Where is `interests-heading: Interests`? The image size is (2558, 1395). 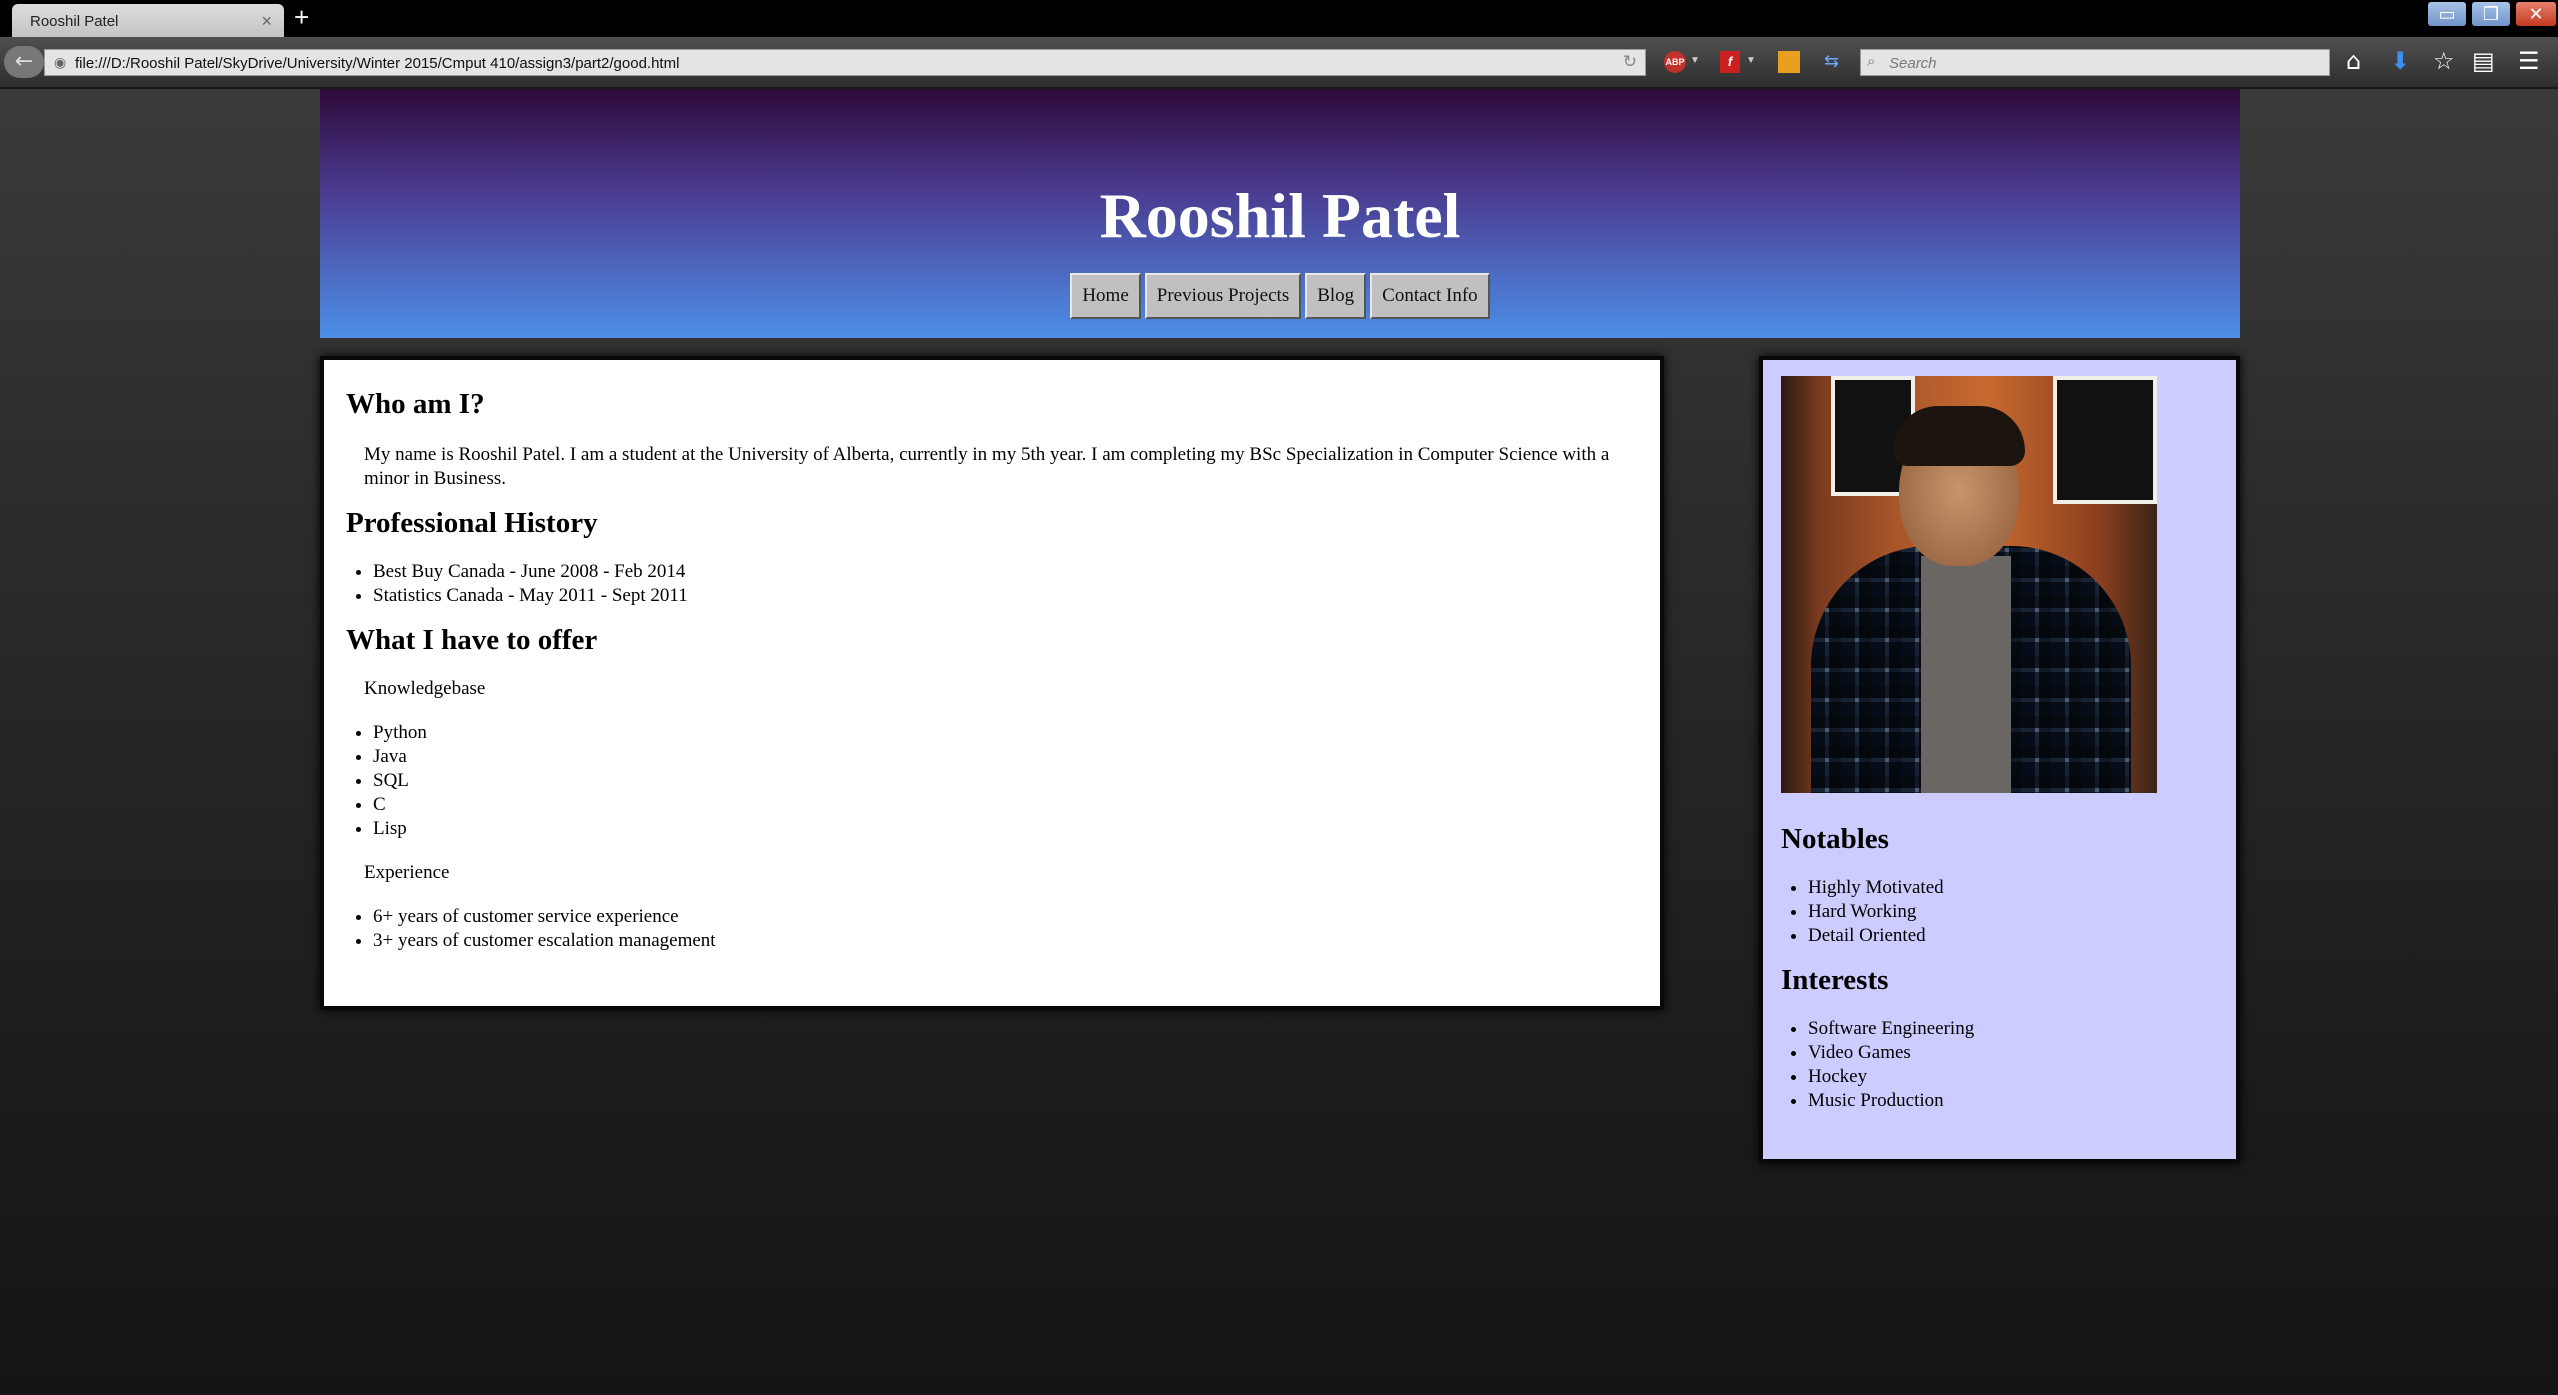 interests-heading: Interests is located at coordinates (1835, 980).